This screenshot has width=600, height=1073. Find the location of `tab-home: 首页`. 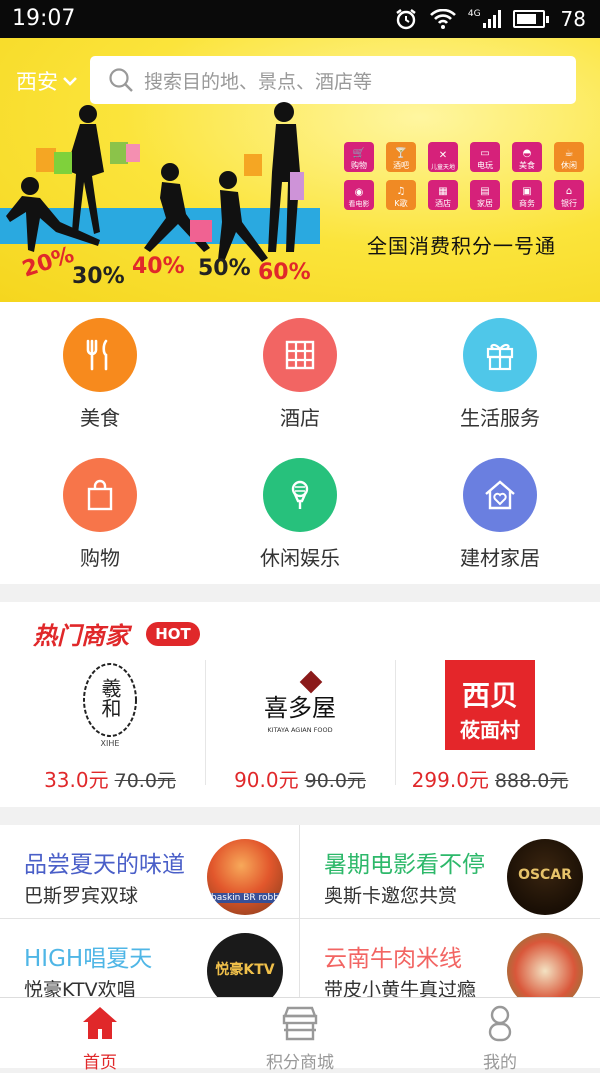

tab-home: 首页 is located at coordinates (100, 1038).